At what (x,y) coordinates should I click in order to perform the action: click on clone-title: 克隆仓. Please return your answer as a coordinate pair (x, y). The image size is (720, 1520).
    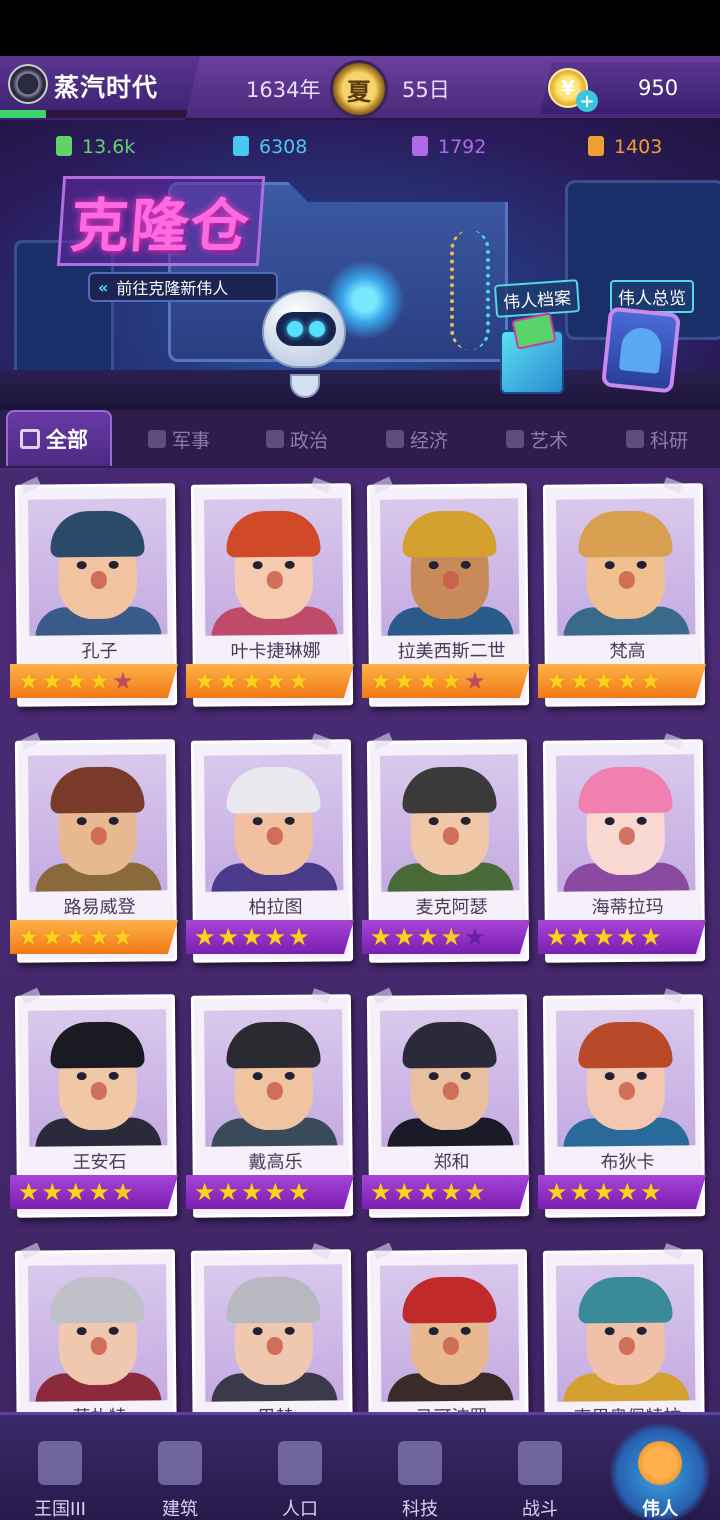
    Looking at the image, I should click on (161, 221).